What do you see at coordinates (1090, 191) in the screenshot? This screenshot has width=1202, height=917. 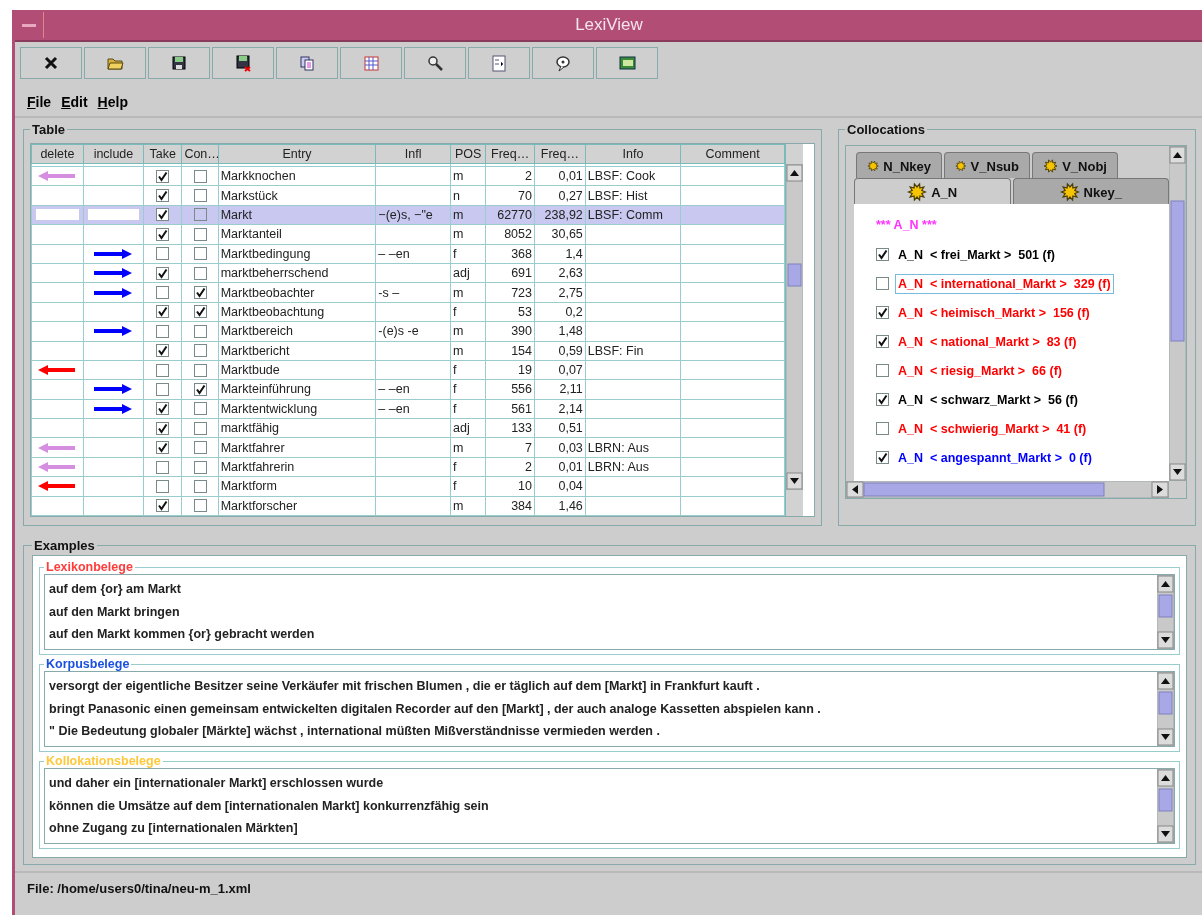 I see `tab: Nkey_` at bounding box center [1090, 191].